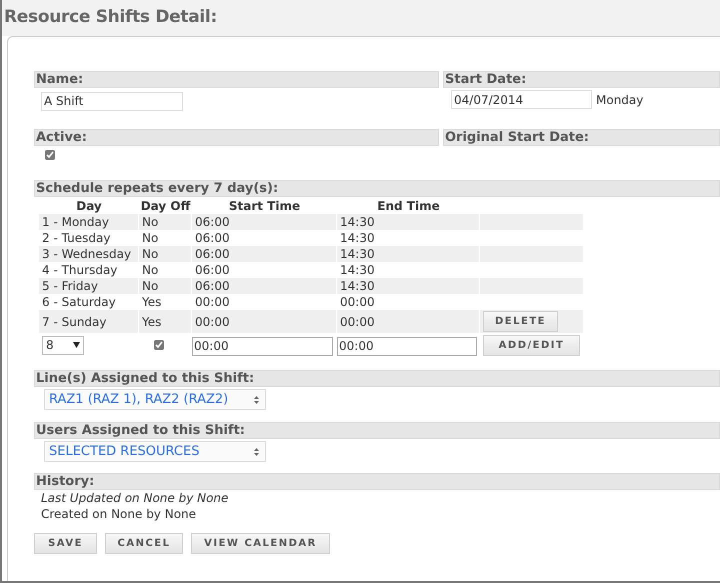  I want to click on section-header: Original Start Date:, so click(581, 137).